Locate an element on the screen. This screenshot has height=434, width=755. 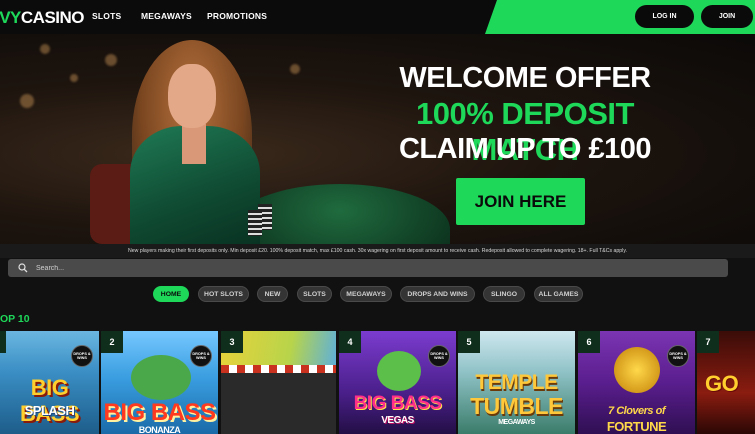
rank-badge is located at coordinates (3, 342).